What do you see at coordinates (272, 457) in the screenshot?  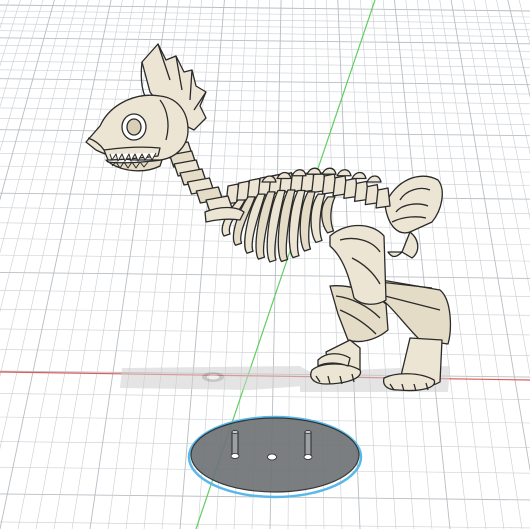 I see `base-center-hole` at bounding box center [272, 457].